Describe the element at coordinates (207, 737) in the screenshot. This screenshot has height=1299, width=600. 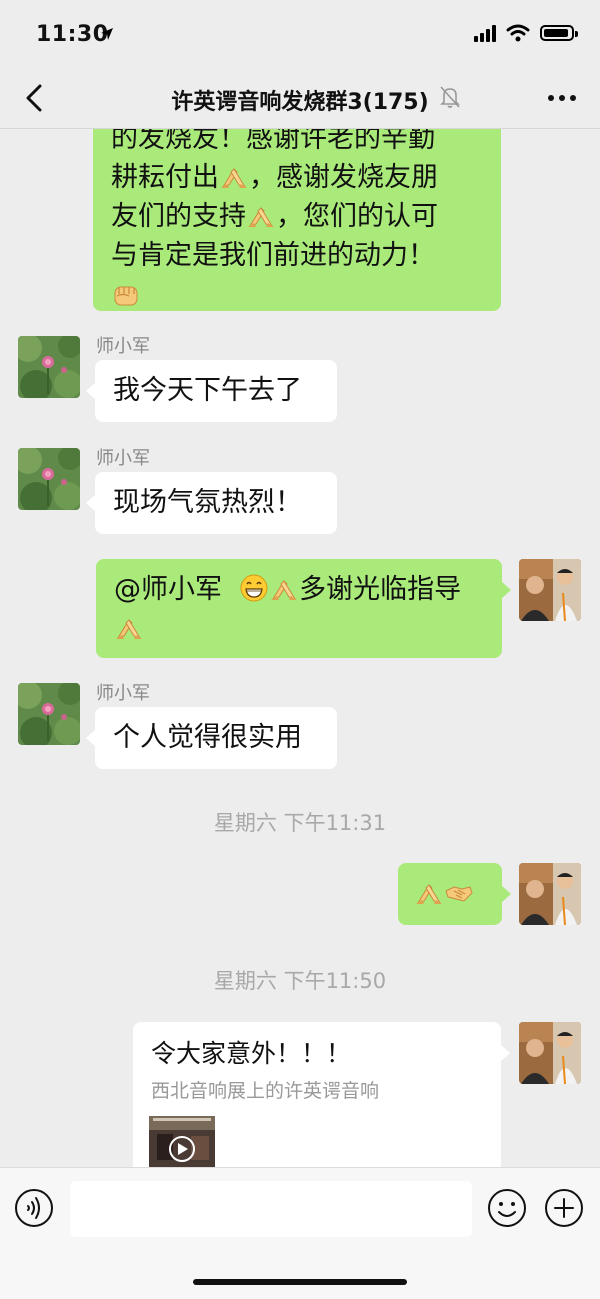
I see `message-text: 个人觉得很实用` at that location.